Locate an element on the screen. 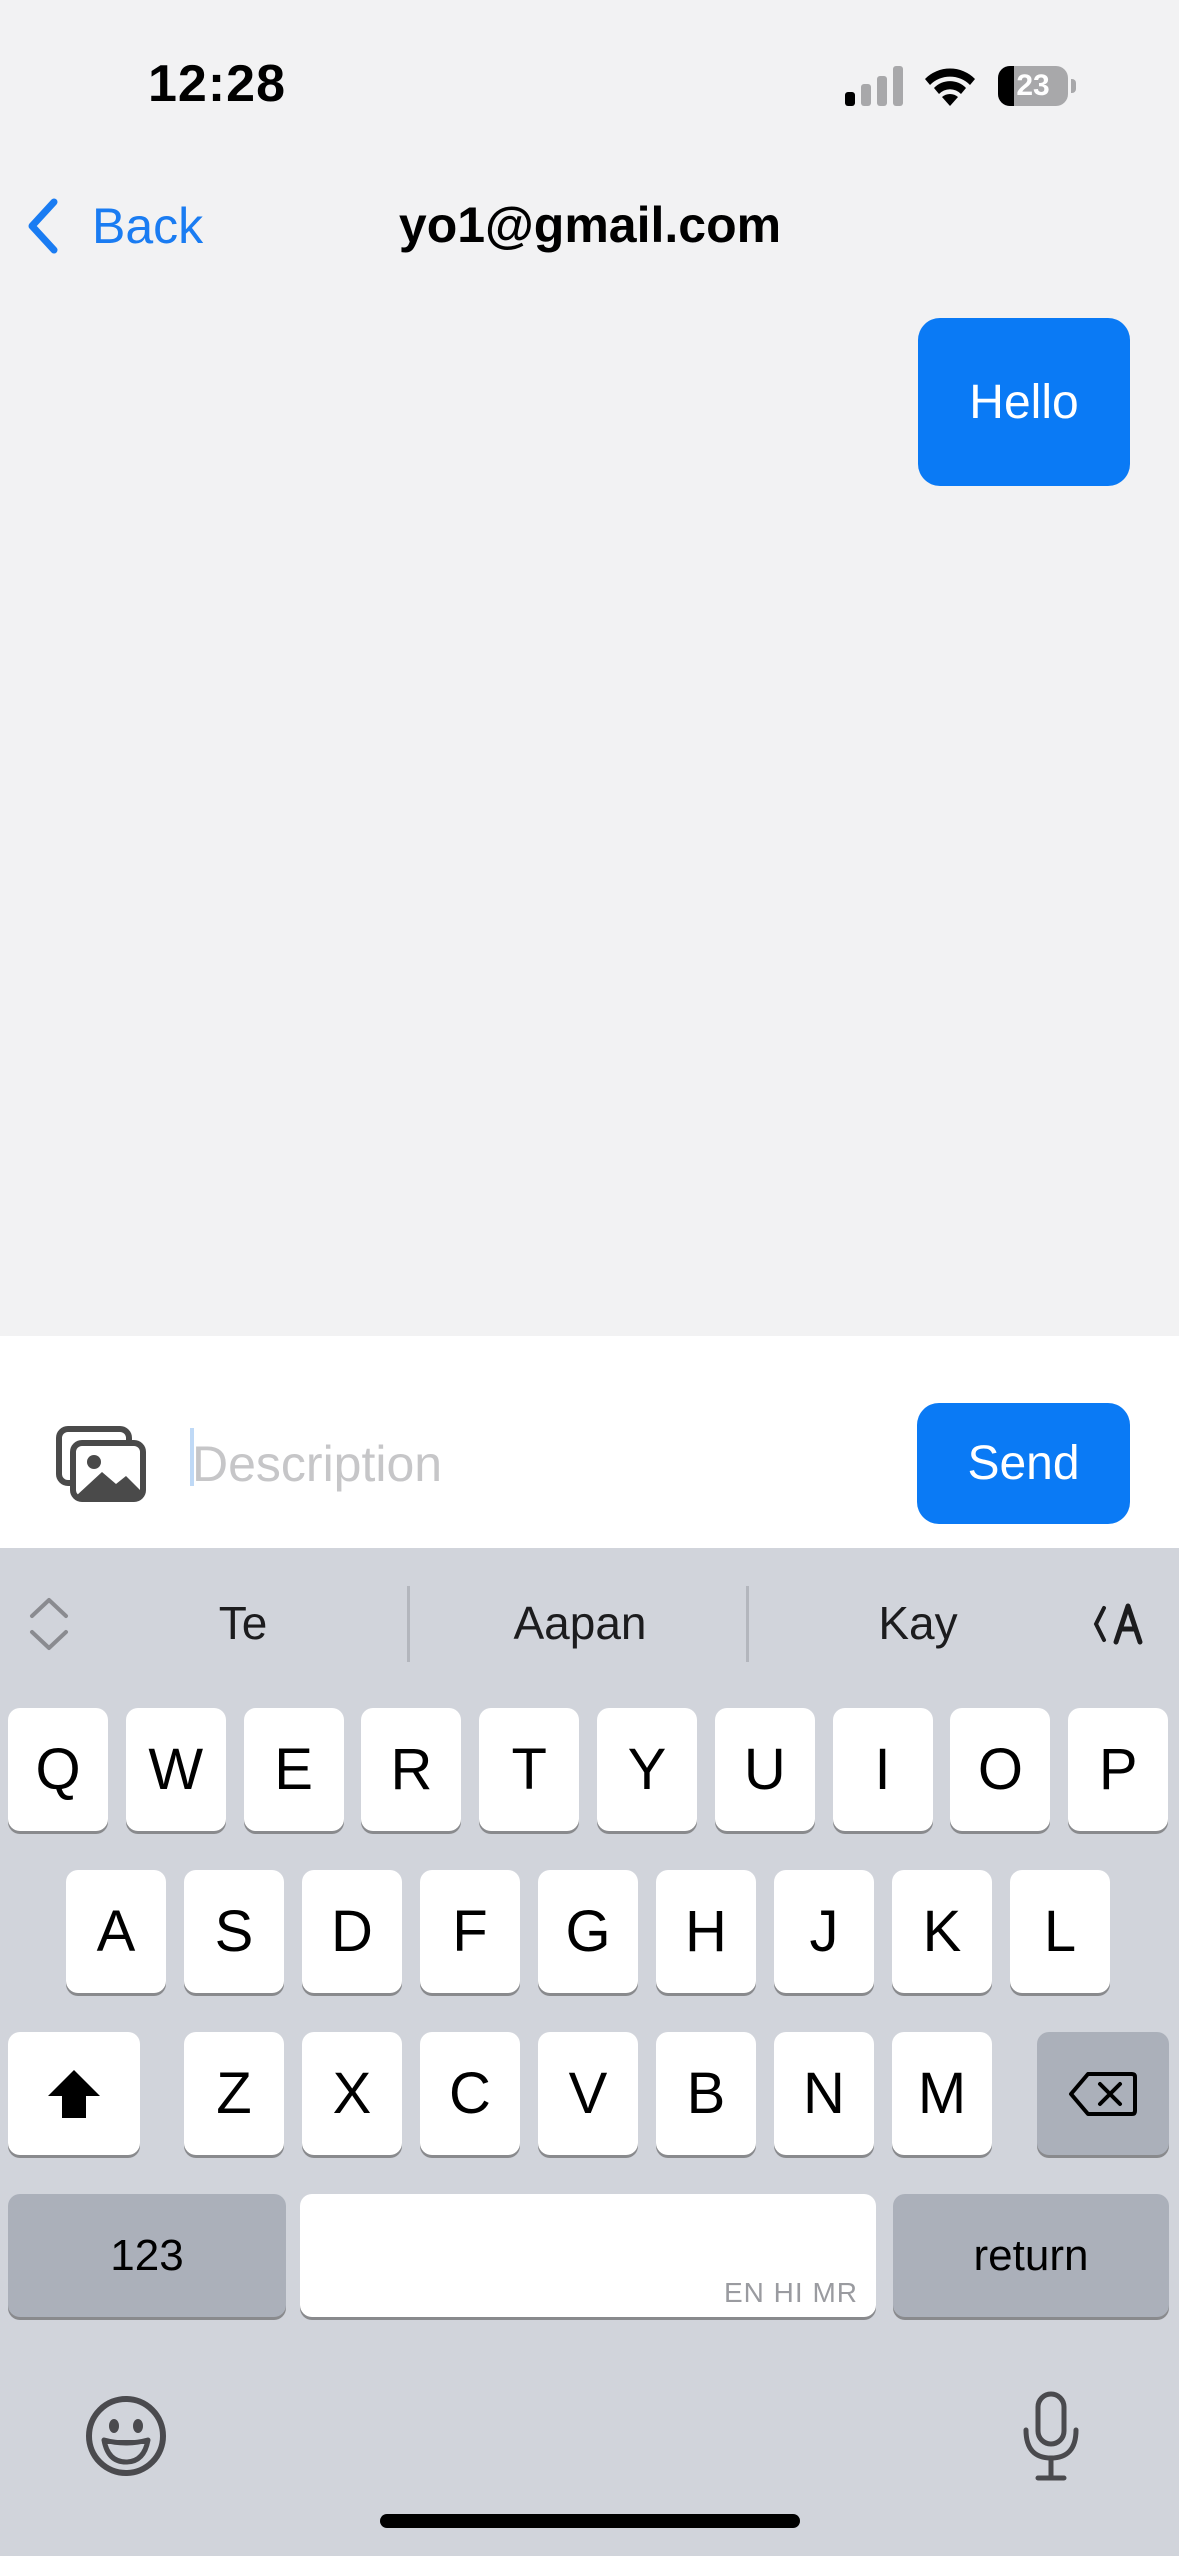 Image resolution: width=1179 pixels, height=2556 pixels. key-label: R is located at coordinates (411, 1769).